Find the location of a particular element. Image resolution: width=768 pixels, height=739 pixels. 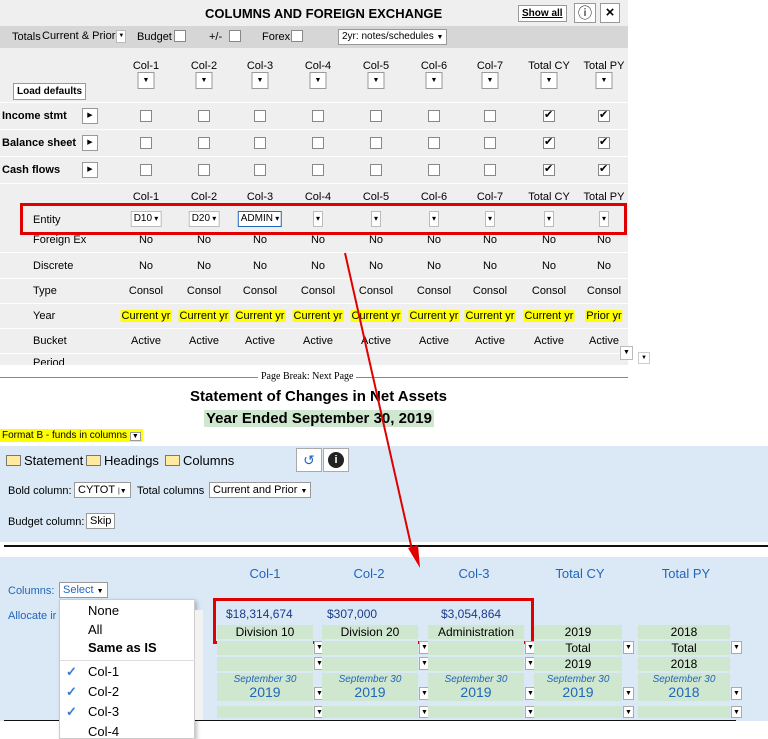

heading-value: 2018 is located at coordinates (684, 664).